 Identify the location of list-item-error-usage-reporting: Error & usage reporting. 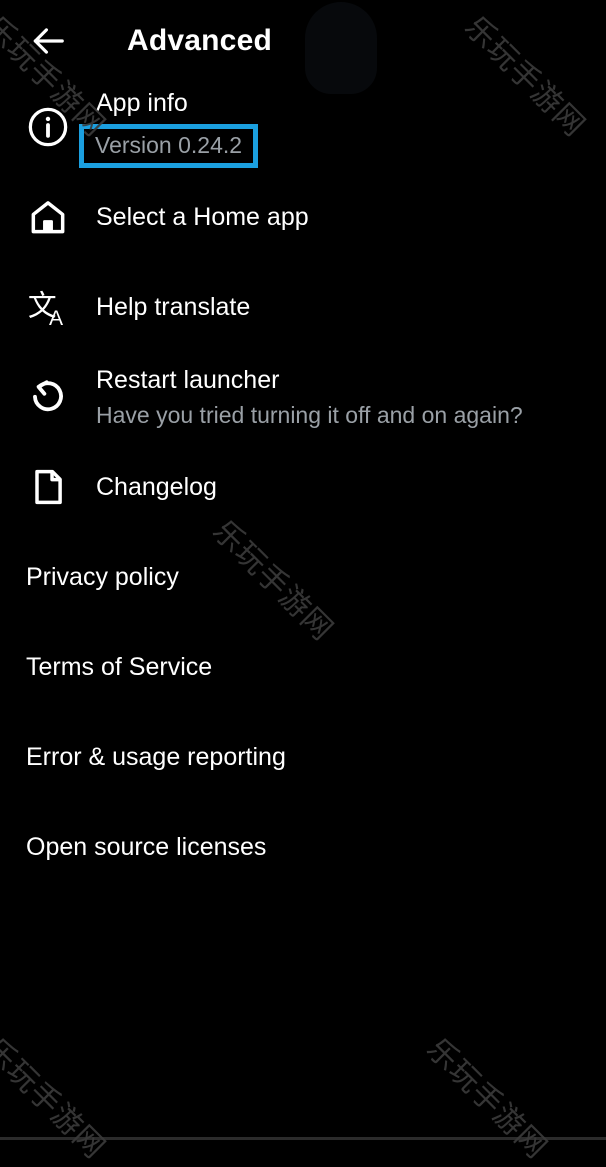
(303, 757).